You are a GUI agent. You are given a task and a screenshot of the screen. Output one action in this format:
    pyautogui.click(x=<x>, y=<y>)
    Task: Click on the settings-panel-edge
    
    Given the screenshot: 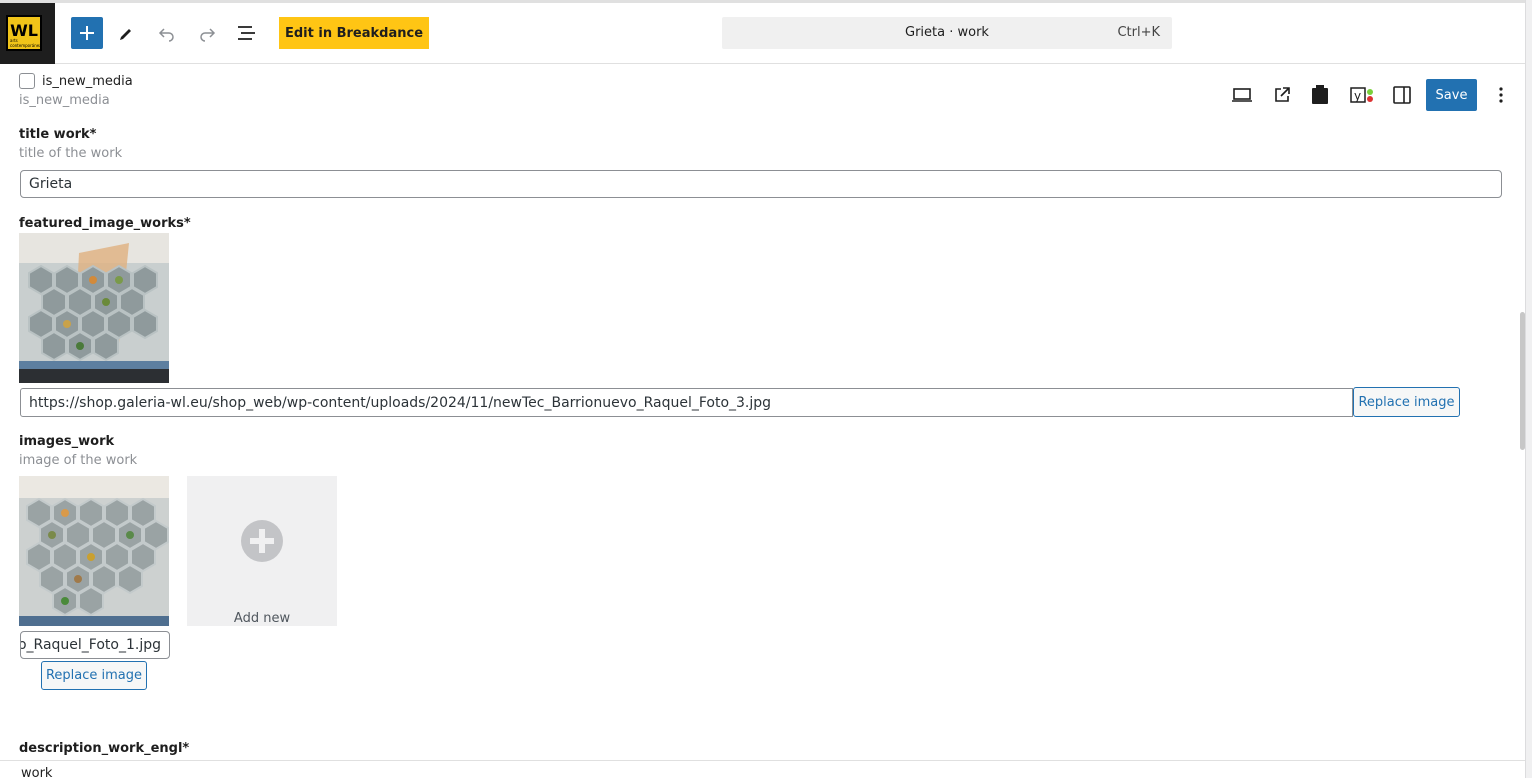 What is the action you would take?
    pyautogui.click(x=1528, y=389)
    